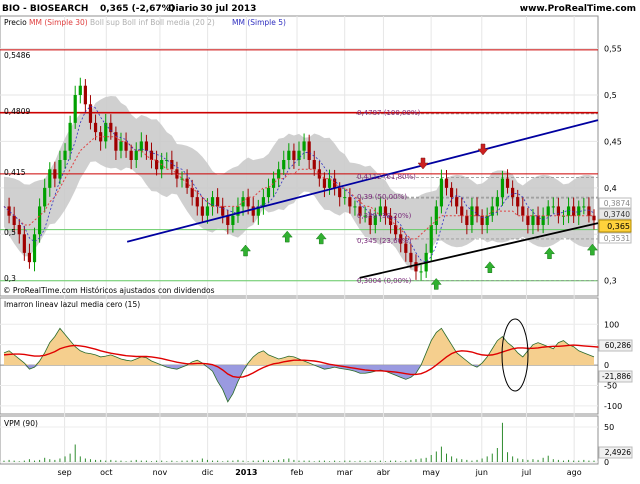  What do you see at coordinates (578, 9) in the screenshot?
I see `site-link: www.ProRealTime.com` at bounding box center [578, 9].